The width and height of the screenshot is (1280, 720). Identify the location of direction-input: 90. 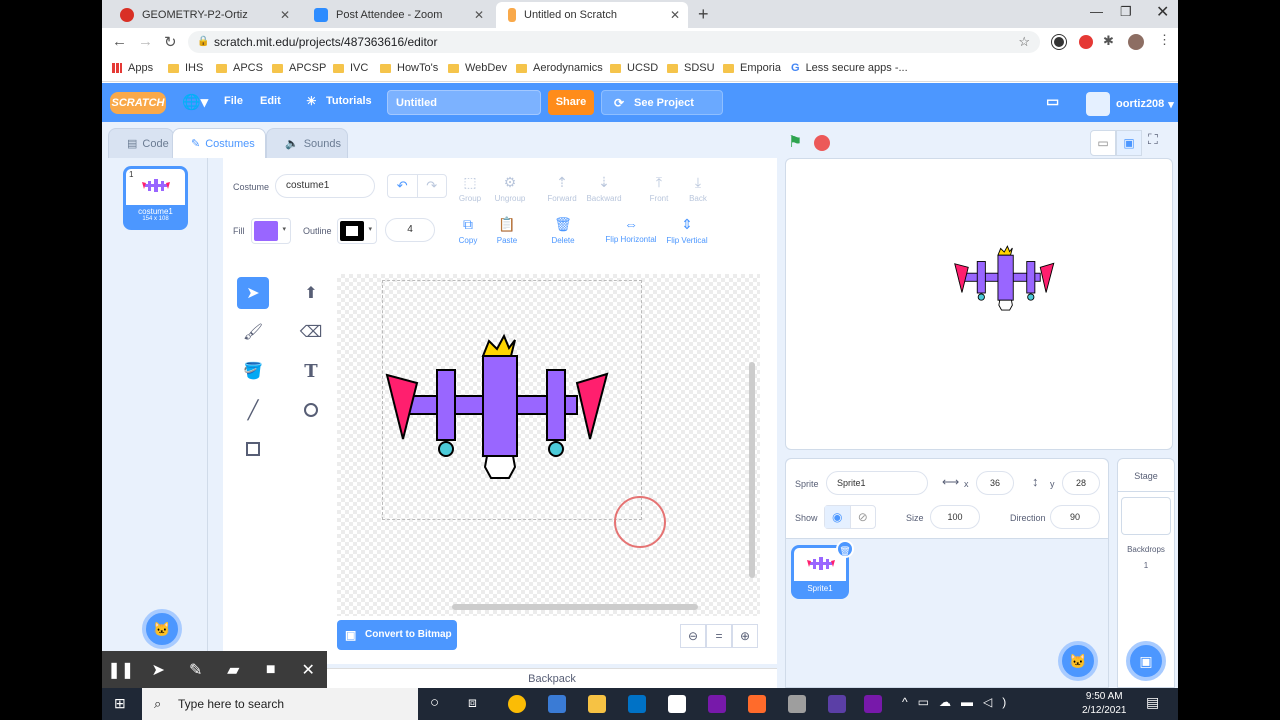
(1075, 517).